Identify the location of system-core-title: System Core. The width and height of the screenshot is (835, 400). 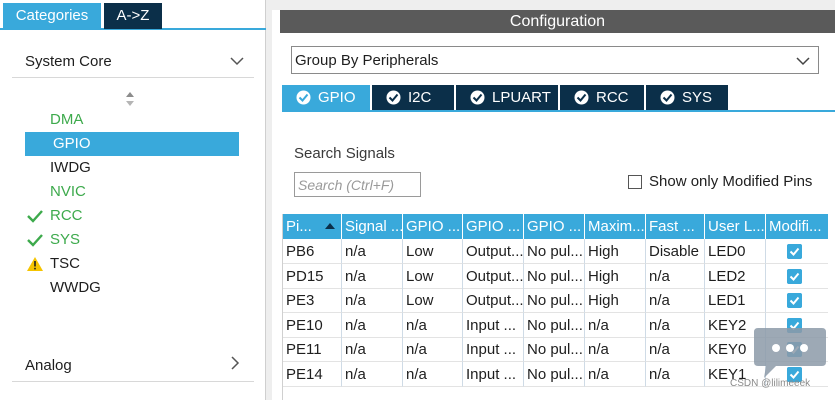
(68, 61).